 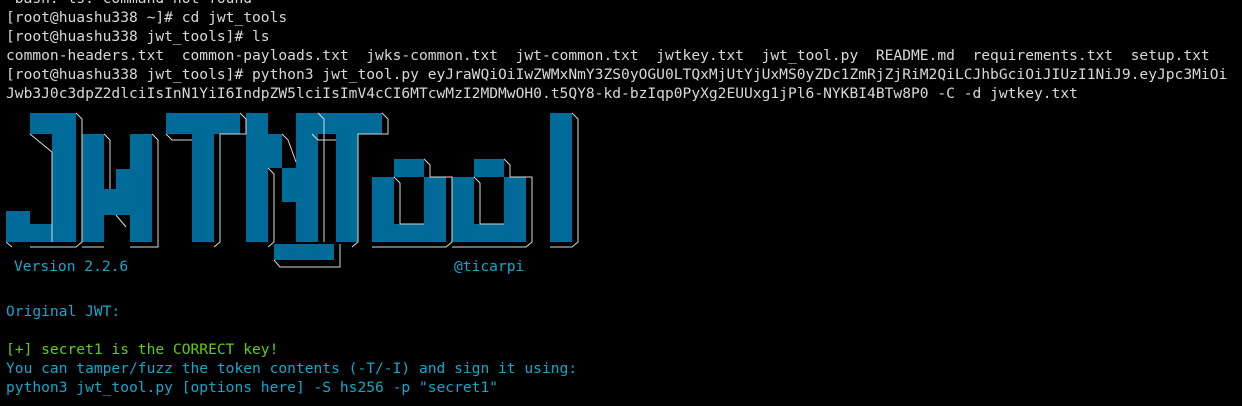 I want to click on terminal-line-clipped: -bash: ls: command not found, so click(x=624, y=4).